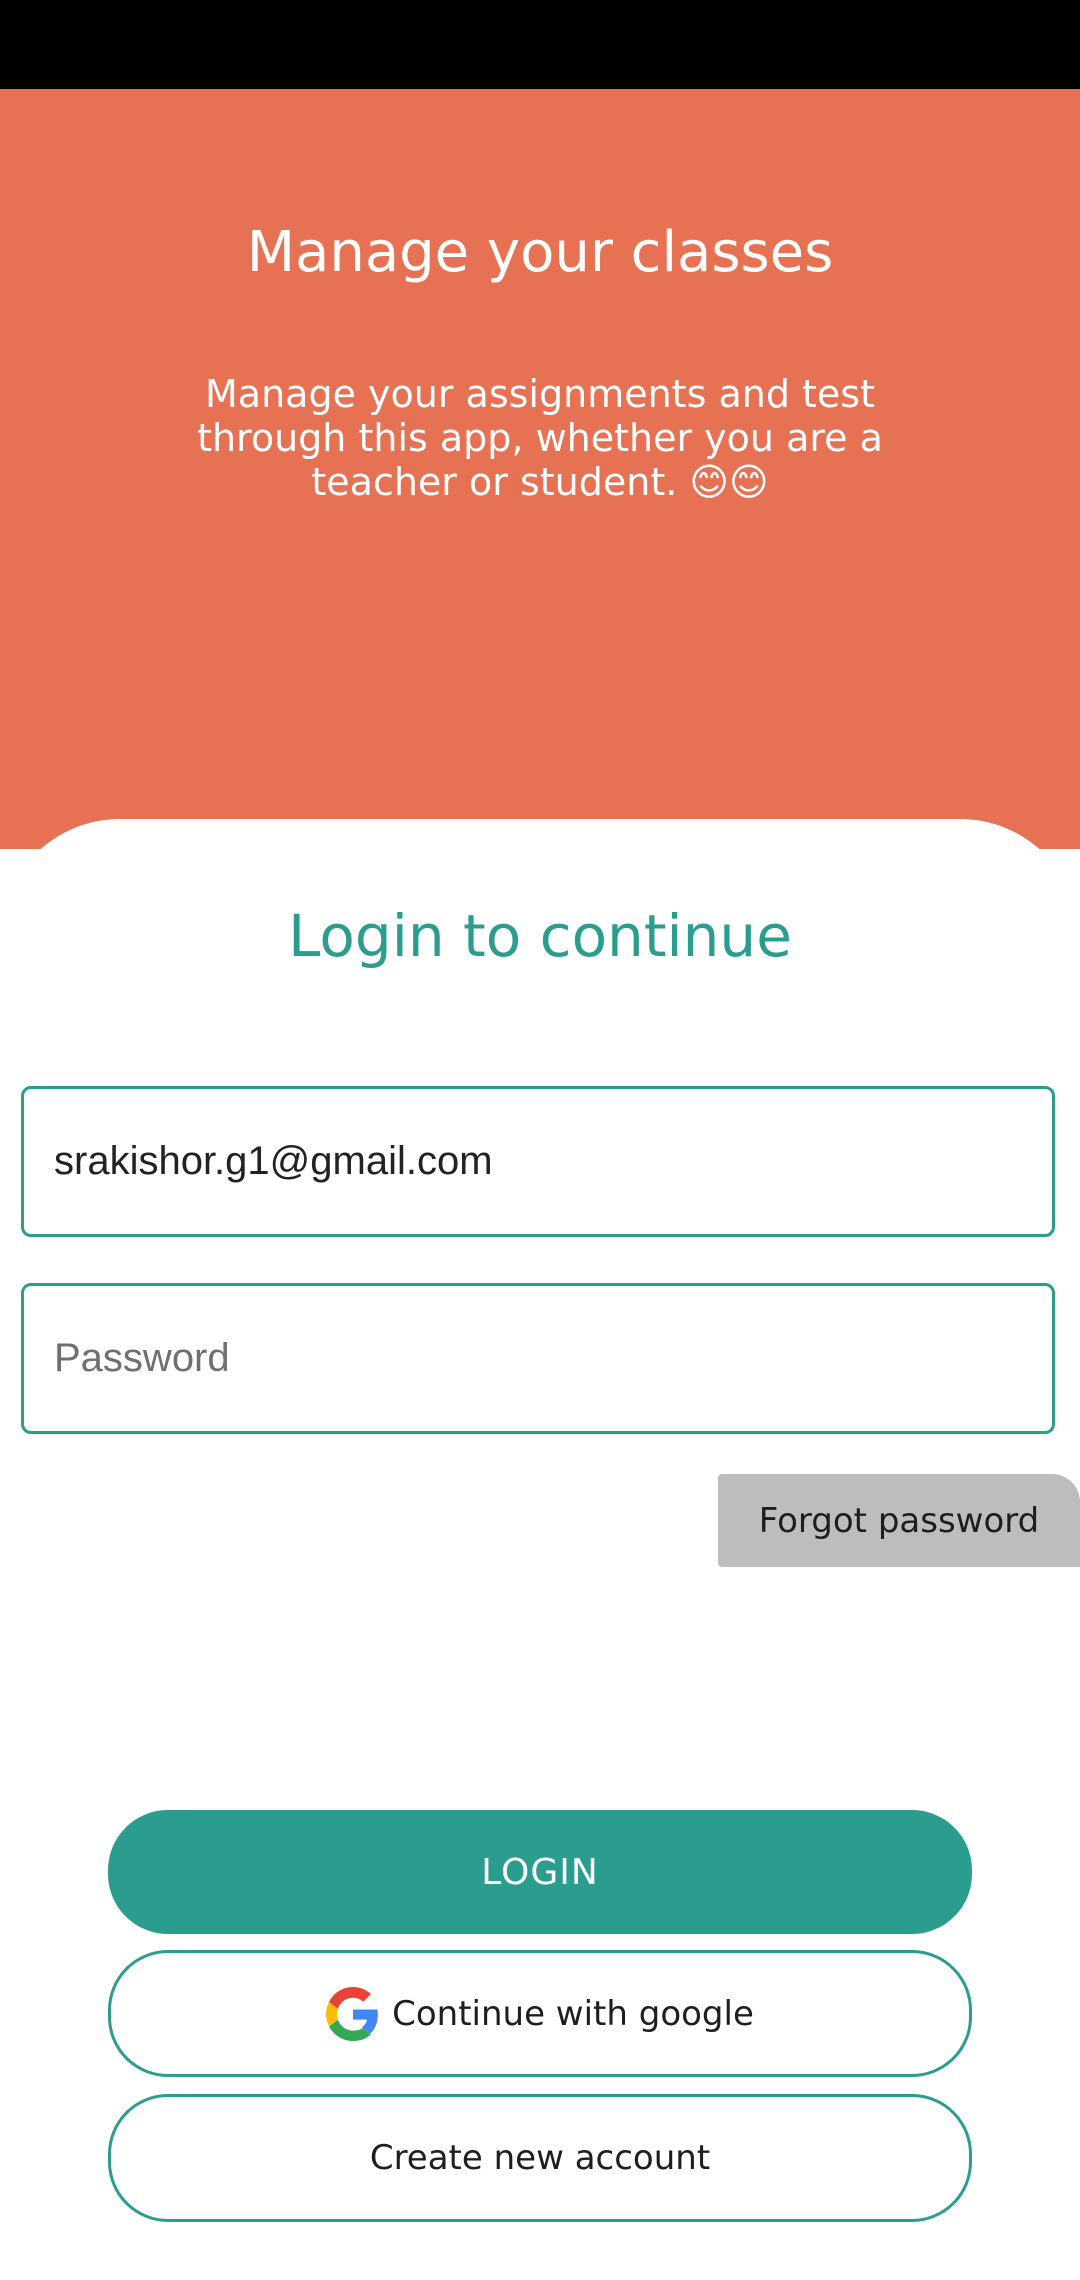 The height and width of the screenshot is (2280, 1080). I want to click on create-account-button: Create new account, so click(540, 2158).